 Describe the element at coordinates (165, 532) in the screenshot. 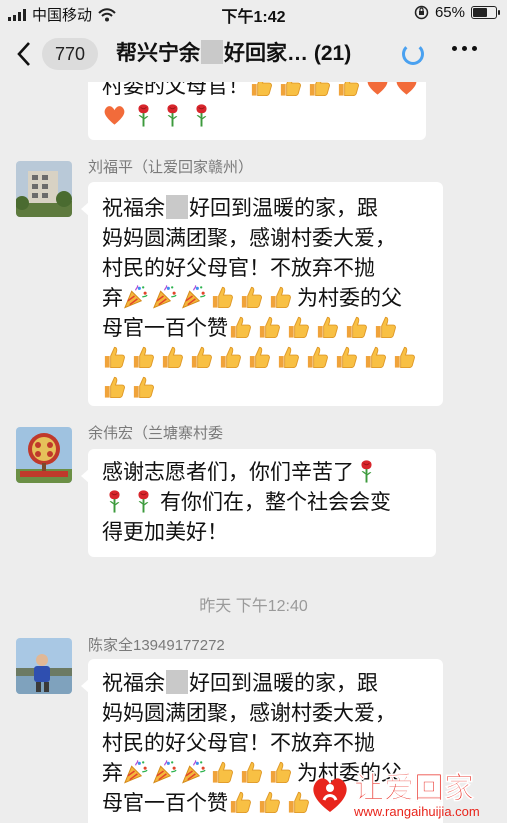

I see `message-text-line: 得更加美好！` at that location.